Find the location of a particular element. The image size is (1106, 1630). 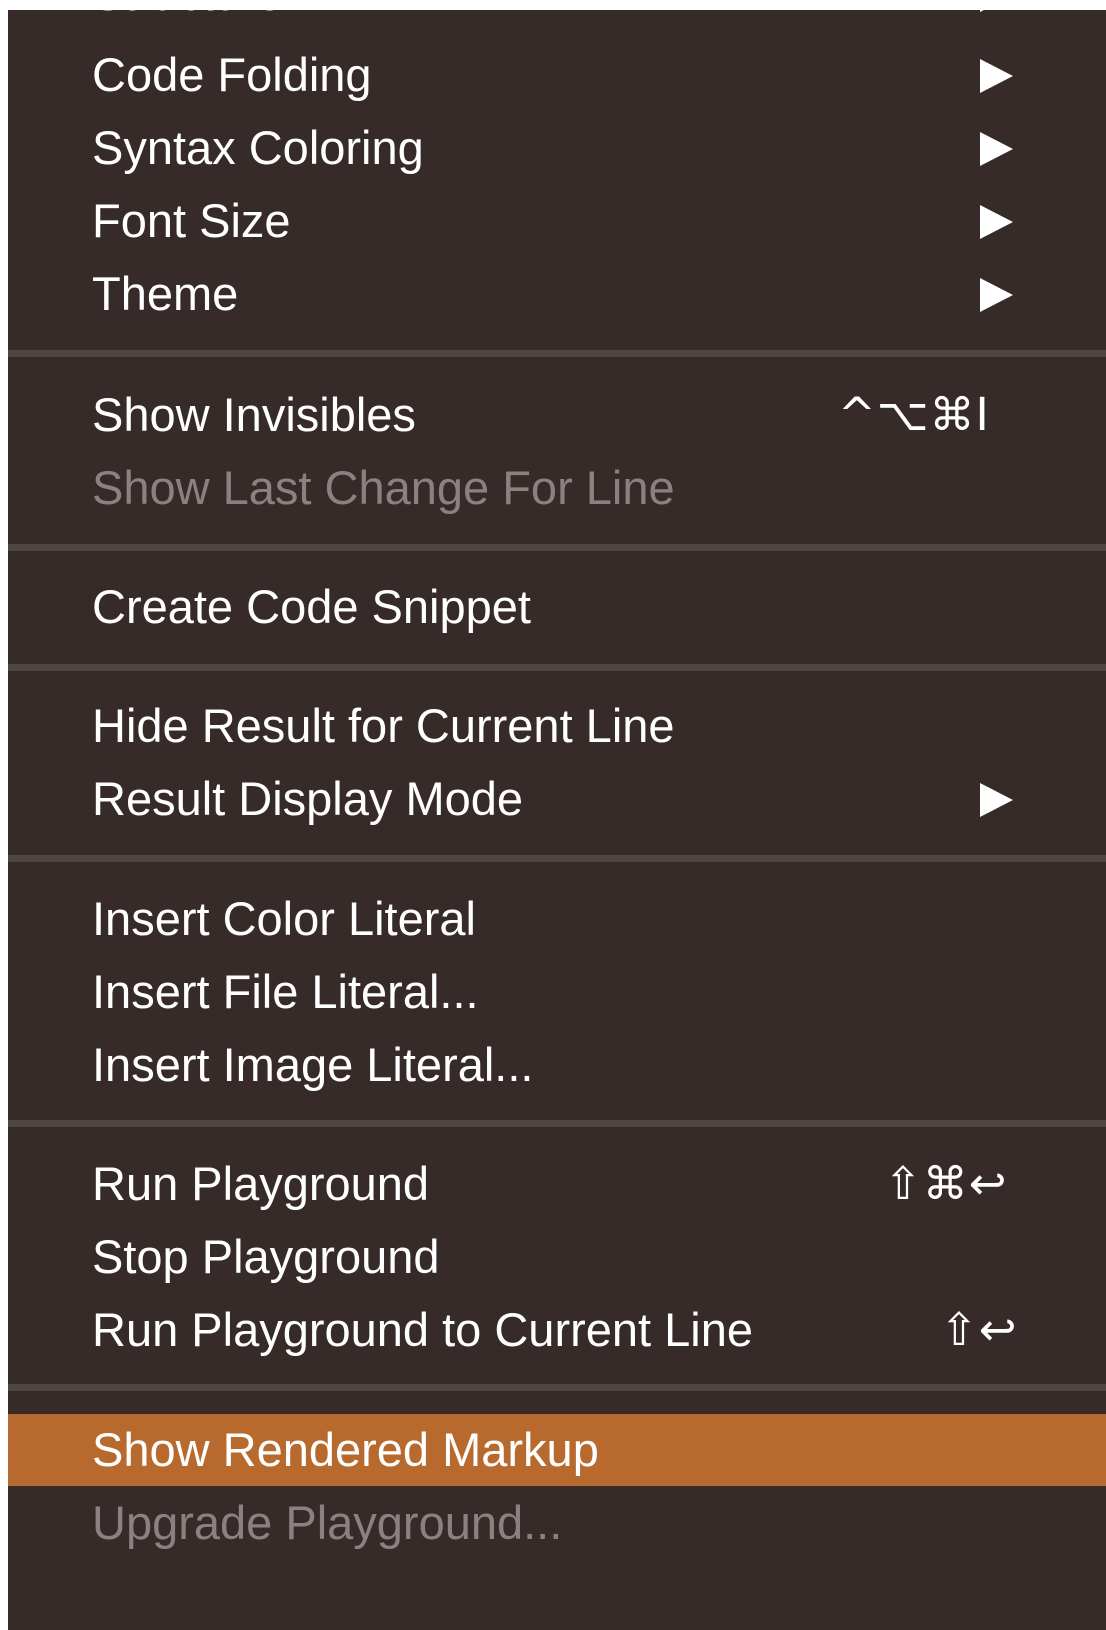

menu-item-show-invisibles: Show Invisibles ^⌥⌘I is located at coordinates (557, 415).